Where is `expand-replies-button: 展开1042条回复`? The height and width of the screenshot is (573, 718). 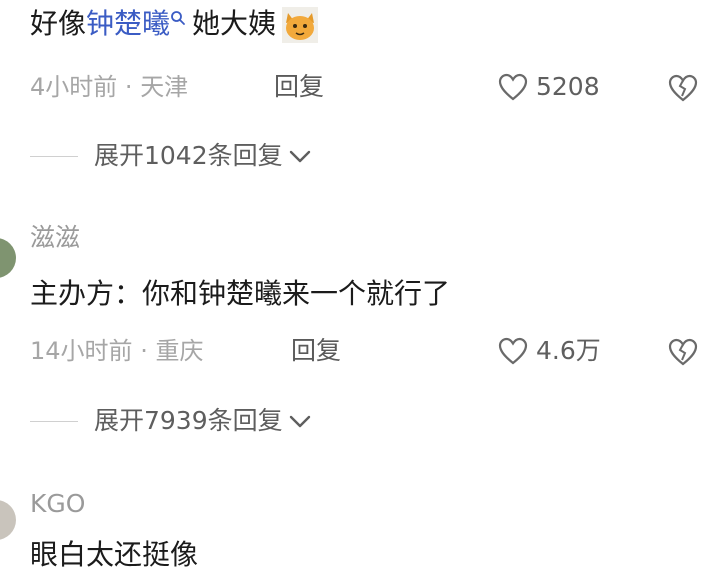
expand-replies-button: 展开1042条回复 is located at coordinates (171, 156).